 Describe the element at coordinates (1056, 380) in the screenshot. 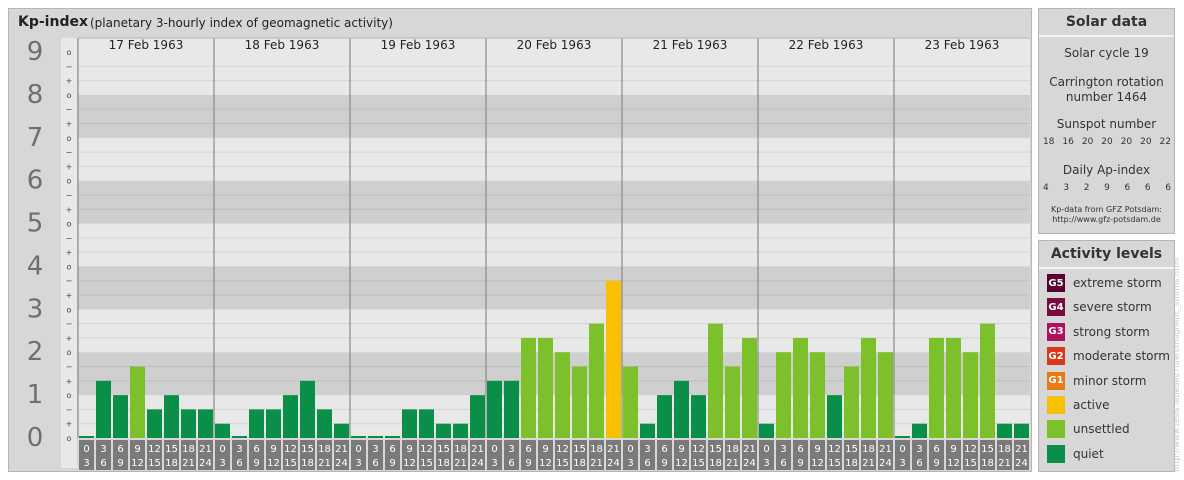

I see `level-swatch: G1` at that location.